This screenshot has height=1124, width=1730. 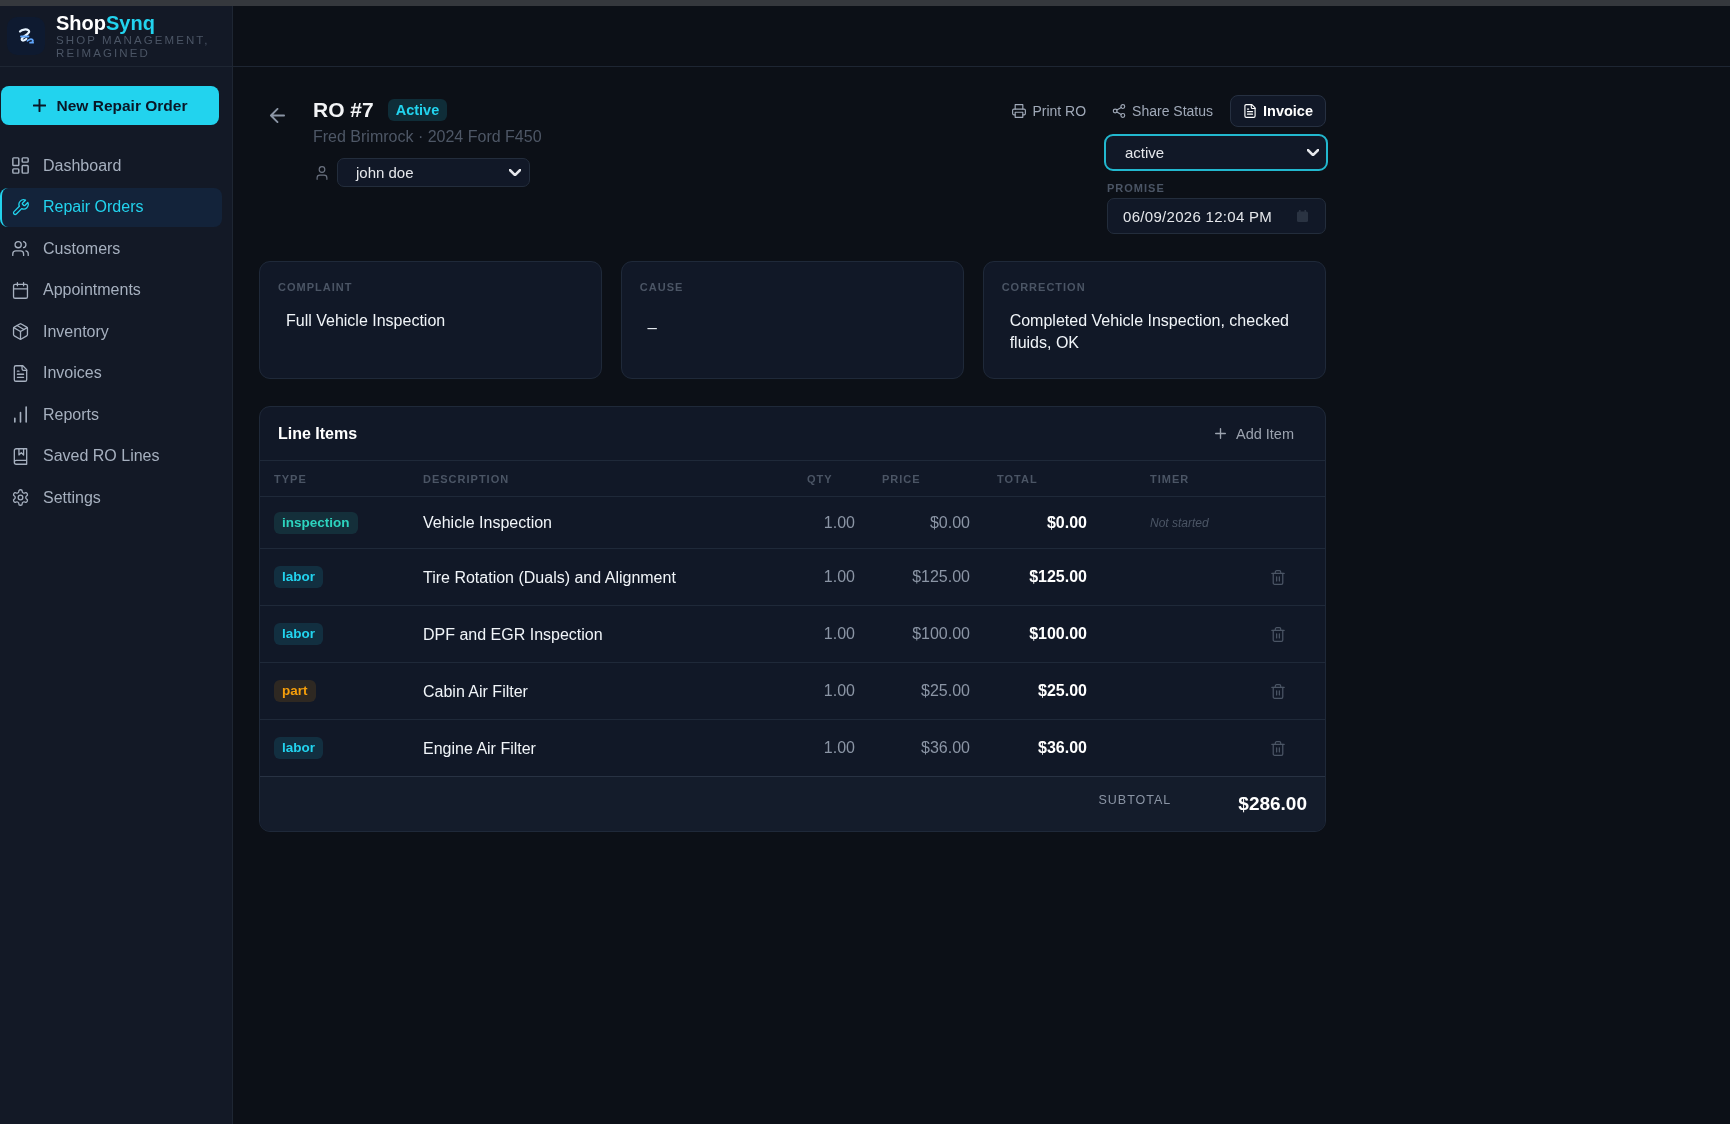 I want to click on card-text: Full Vehicle Inspection, so click(x=366, y=321).